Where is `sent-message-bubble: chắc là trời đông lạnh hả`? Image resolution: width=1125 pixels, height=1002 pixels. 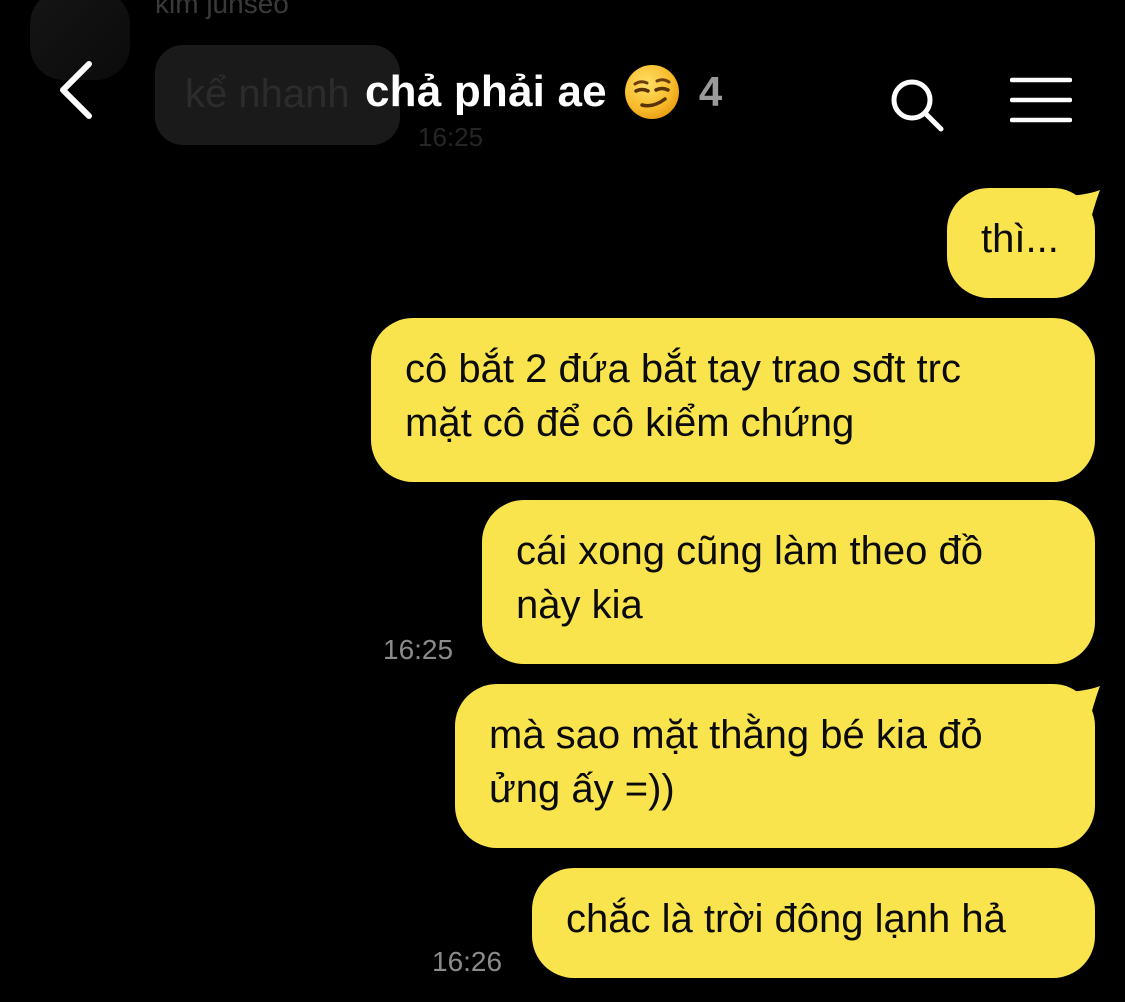
sent-message-bubble: chắc là trời đông lạnh hả is located at coordinates (813, 923).